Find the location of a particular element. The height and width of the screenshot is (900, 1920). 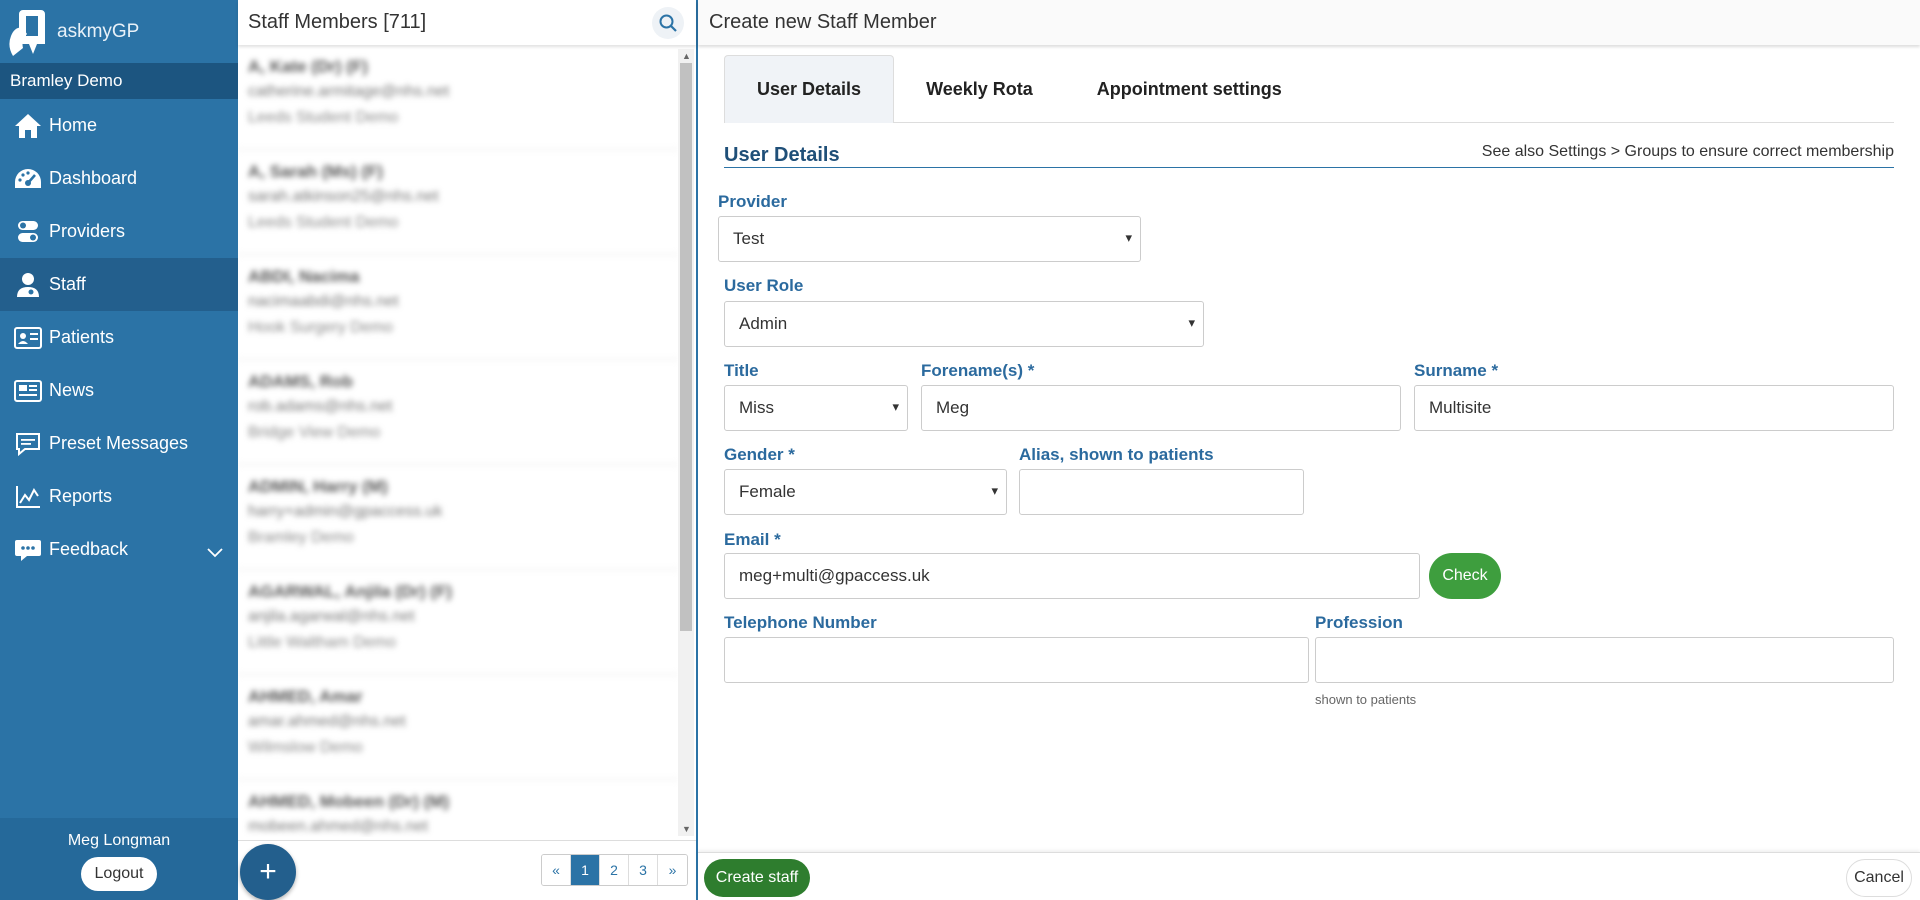

user-role-select: Admin is located at coordinates (964, 324).